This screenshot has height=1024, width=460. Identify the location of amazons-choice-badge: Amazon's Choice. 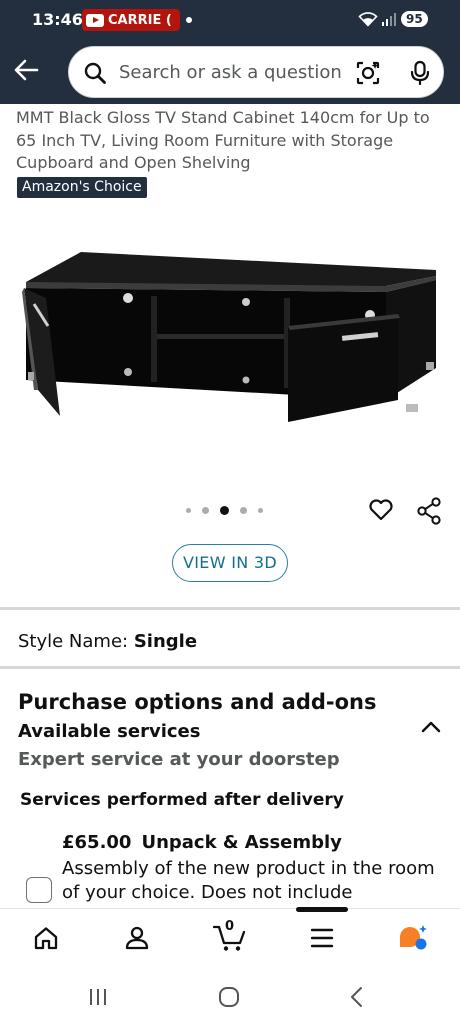
(82, 187).